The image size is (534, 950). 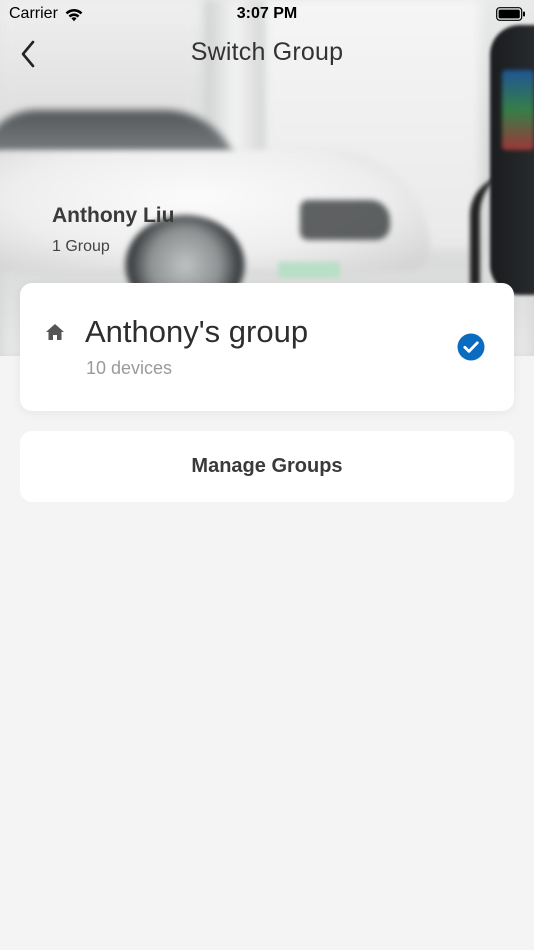 I want to click on group-card: Anthony's group 10 devices, so click(x=267, y=347).